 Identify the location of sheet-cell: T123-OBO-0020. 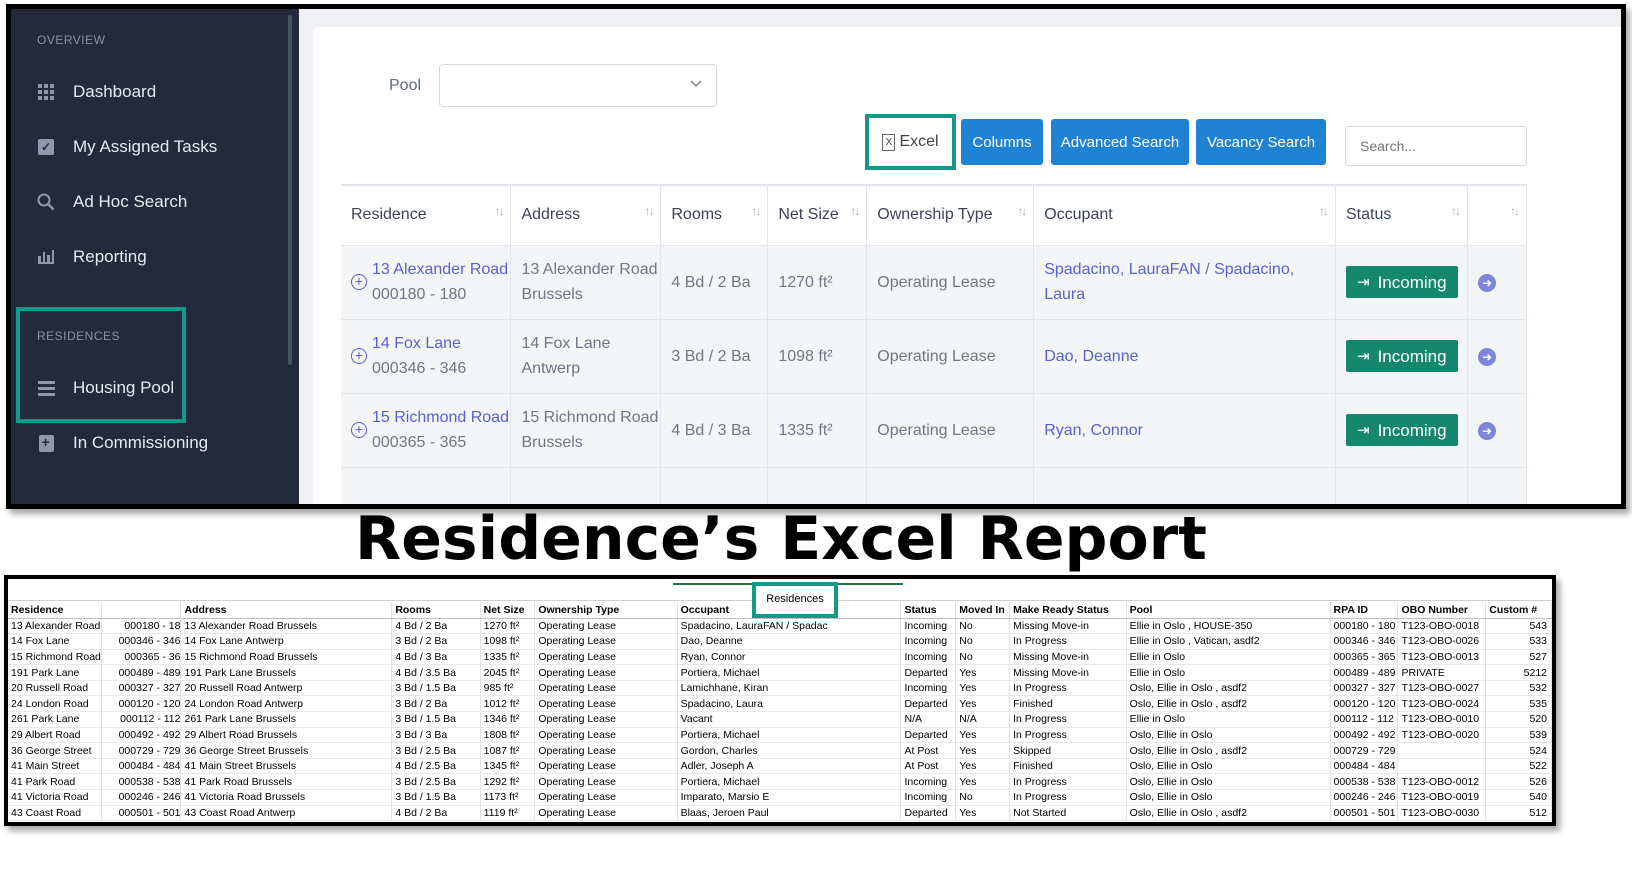
(1442, 735).